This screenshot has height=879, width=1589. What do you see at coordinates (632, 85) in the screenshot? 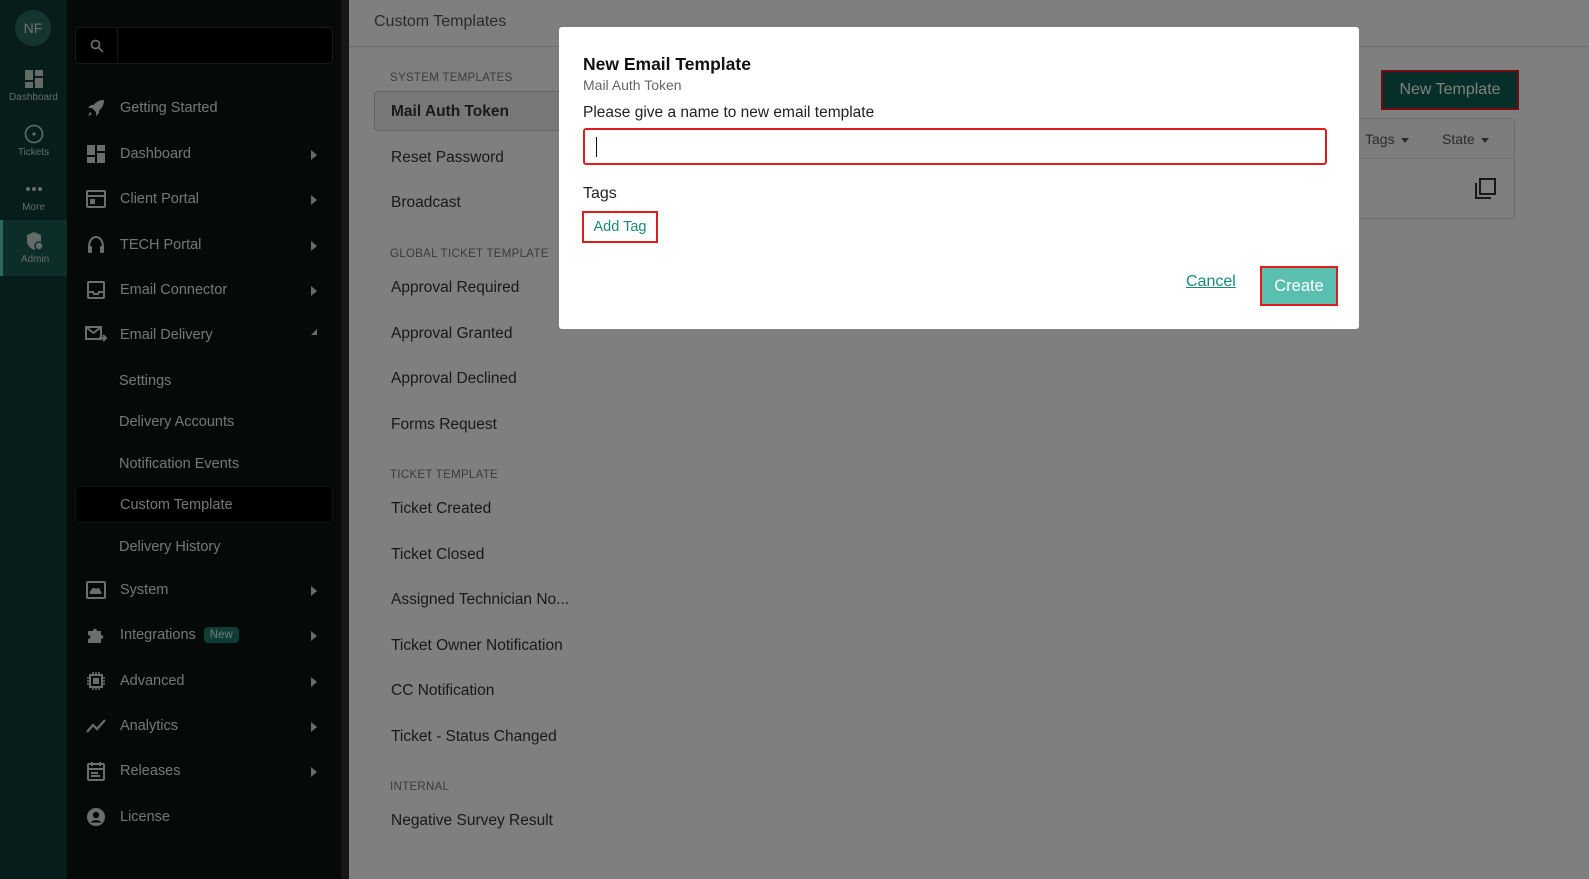
I see `dialog-subtitle: Mail Auth Token` at bounding box center [632, 85].